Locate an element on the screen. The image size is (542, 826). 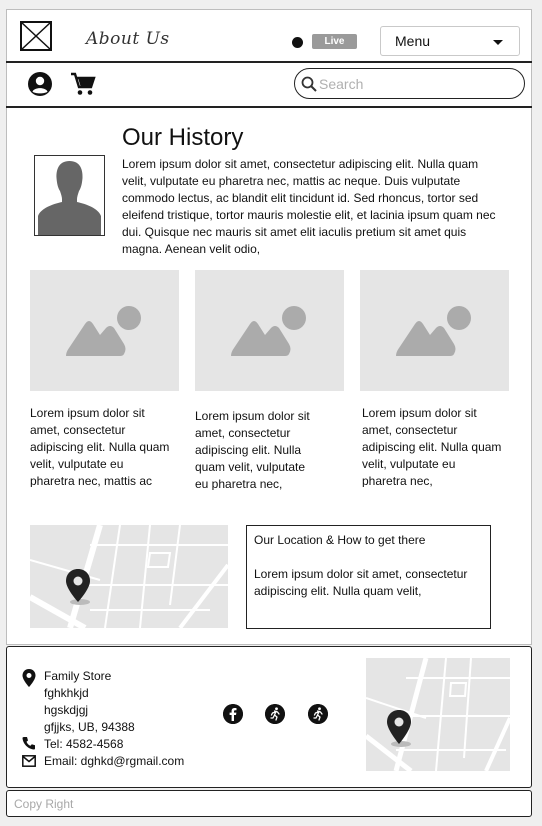
live-indicator-dot is located at coordinates (297, 42).